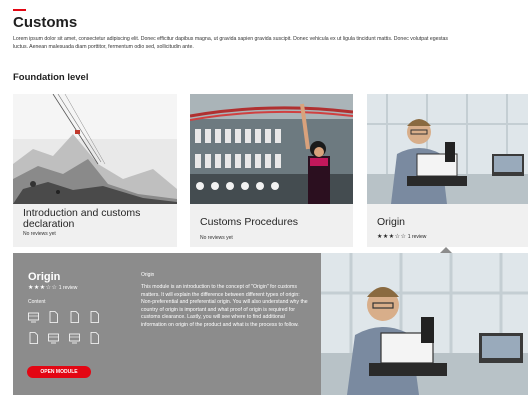  Describe the element at coordinates (51, 77) in the screenshot. I see `section-title: Foundation level` at that location.